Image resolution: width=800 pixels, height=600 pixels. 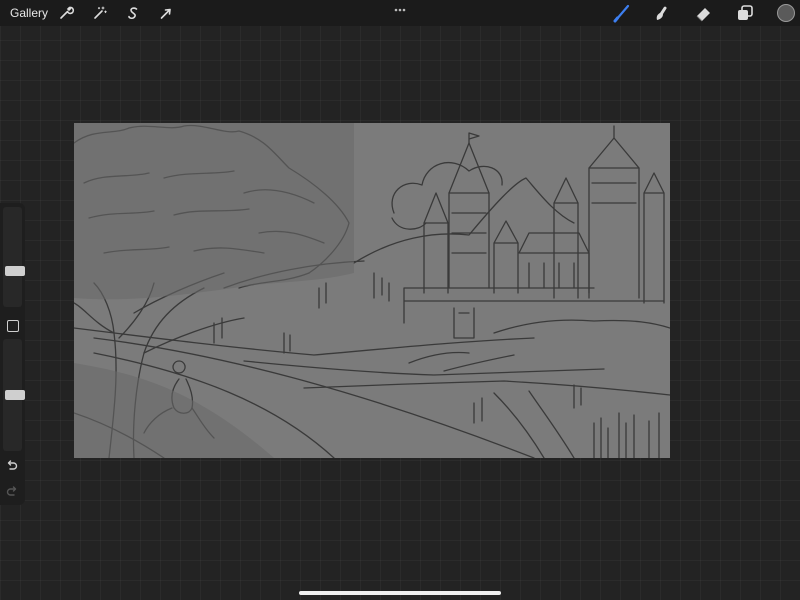 I want to click on opacity-thumb, so click(x=15, y=395).